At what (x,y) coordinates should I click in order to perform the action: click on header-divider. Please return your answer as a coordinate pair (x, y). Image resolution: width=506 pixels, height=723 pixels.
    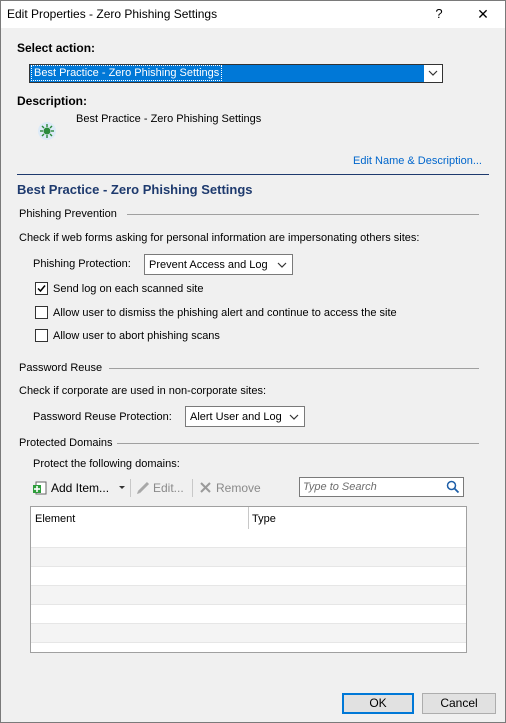
    Looking at the image, I should click on (253, 174).